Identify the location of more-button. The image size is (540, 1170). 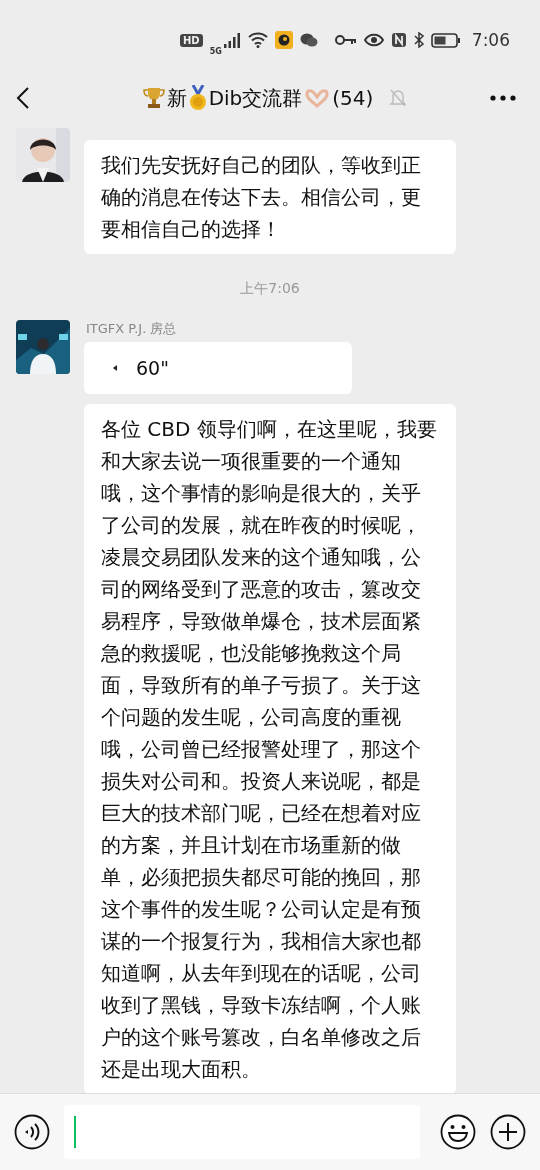
(503, 98).